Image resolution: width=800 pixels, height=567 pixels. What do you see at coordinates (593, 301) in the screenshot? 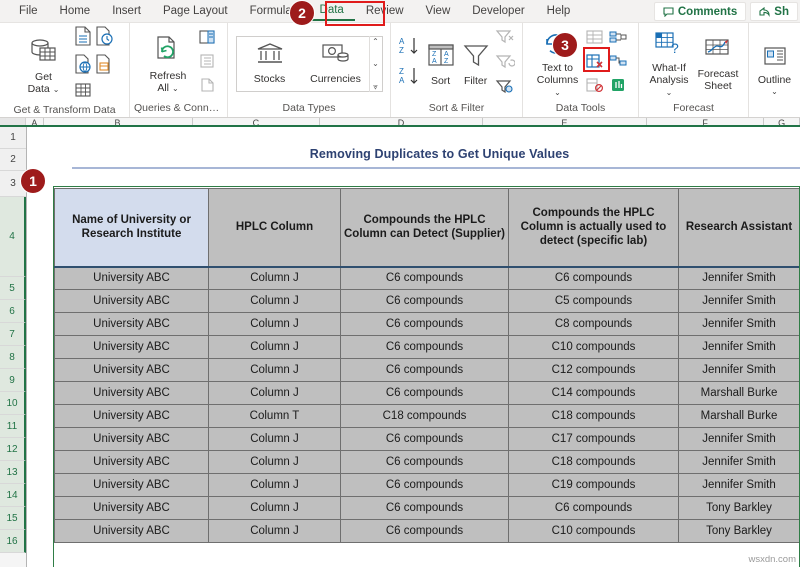
I see `cell-lab: C5 compounds` at bounding box center [593, 301].